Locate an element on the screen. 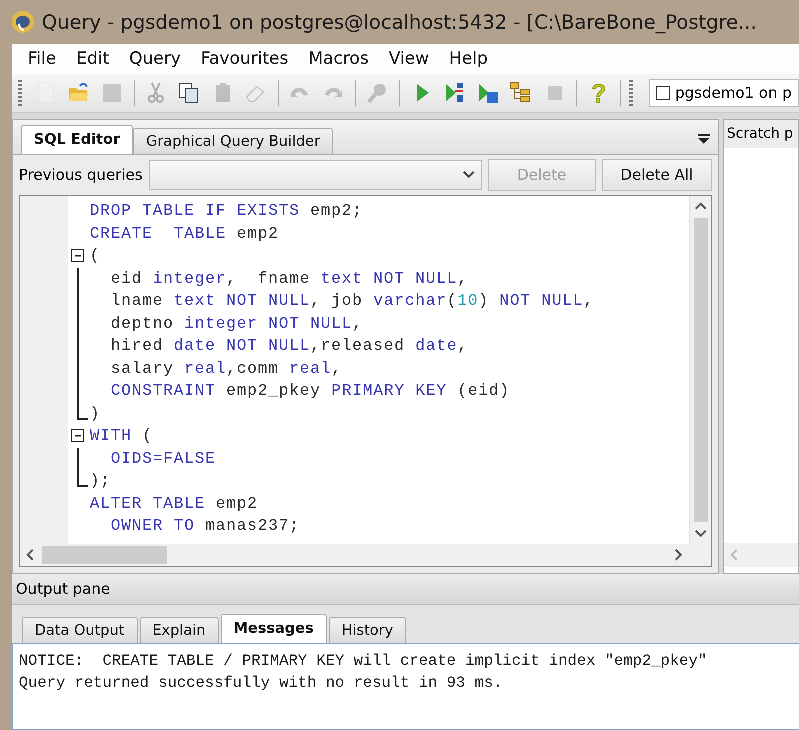 Image resolution: width=799 pixels, height=730 pixels. menu-item: View is located at coordinates (411, 59).